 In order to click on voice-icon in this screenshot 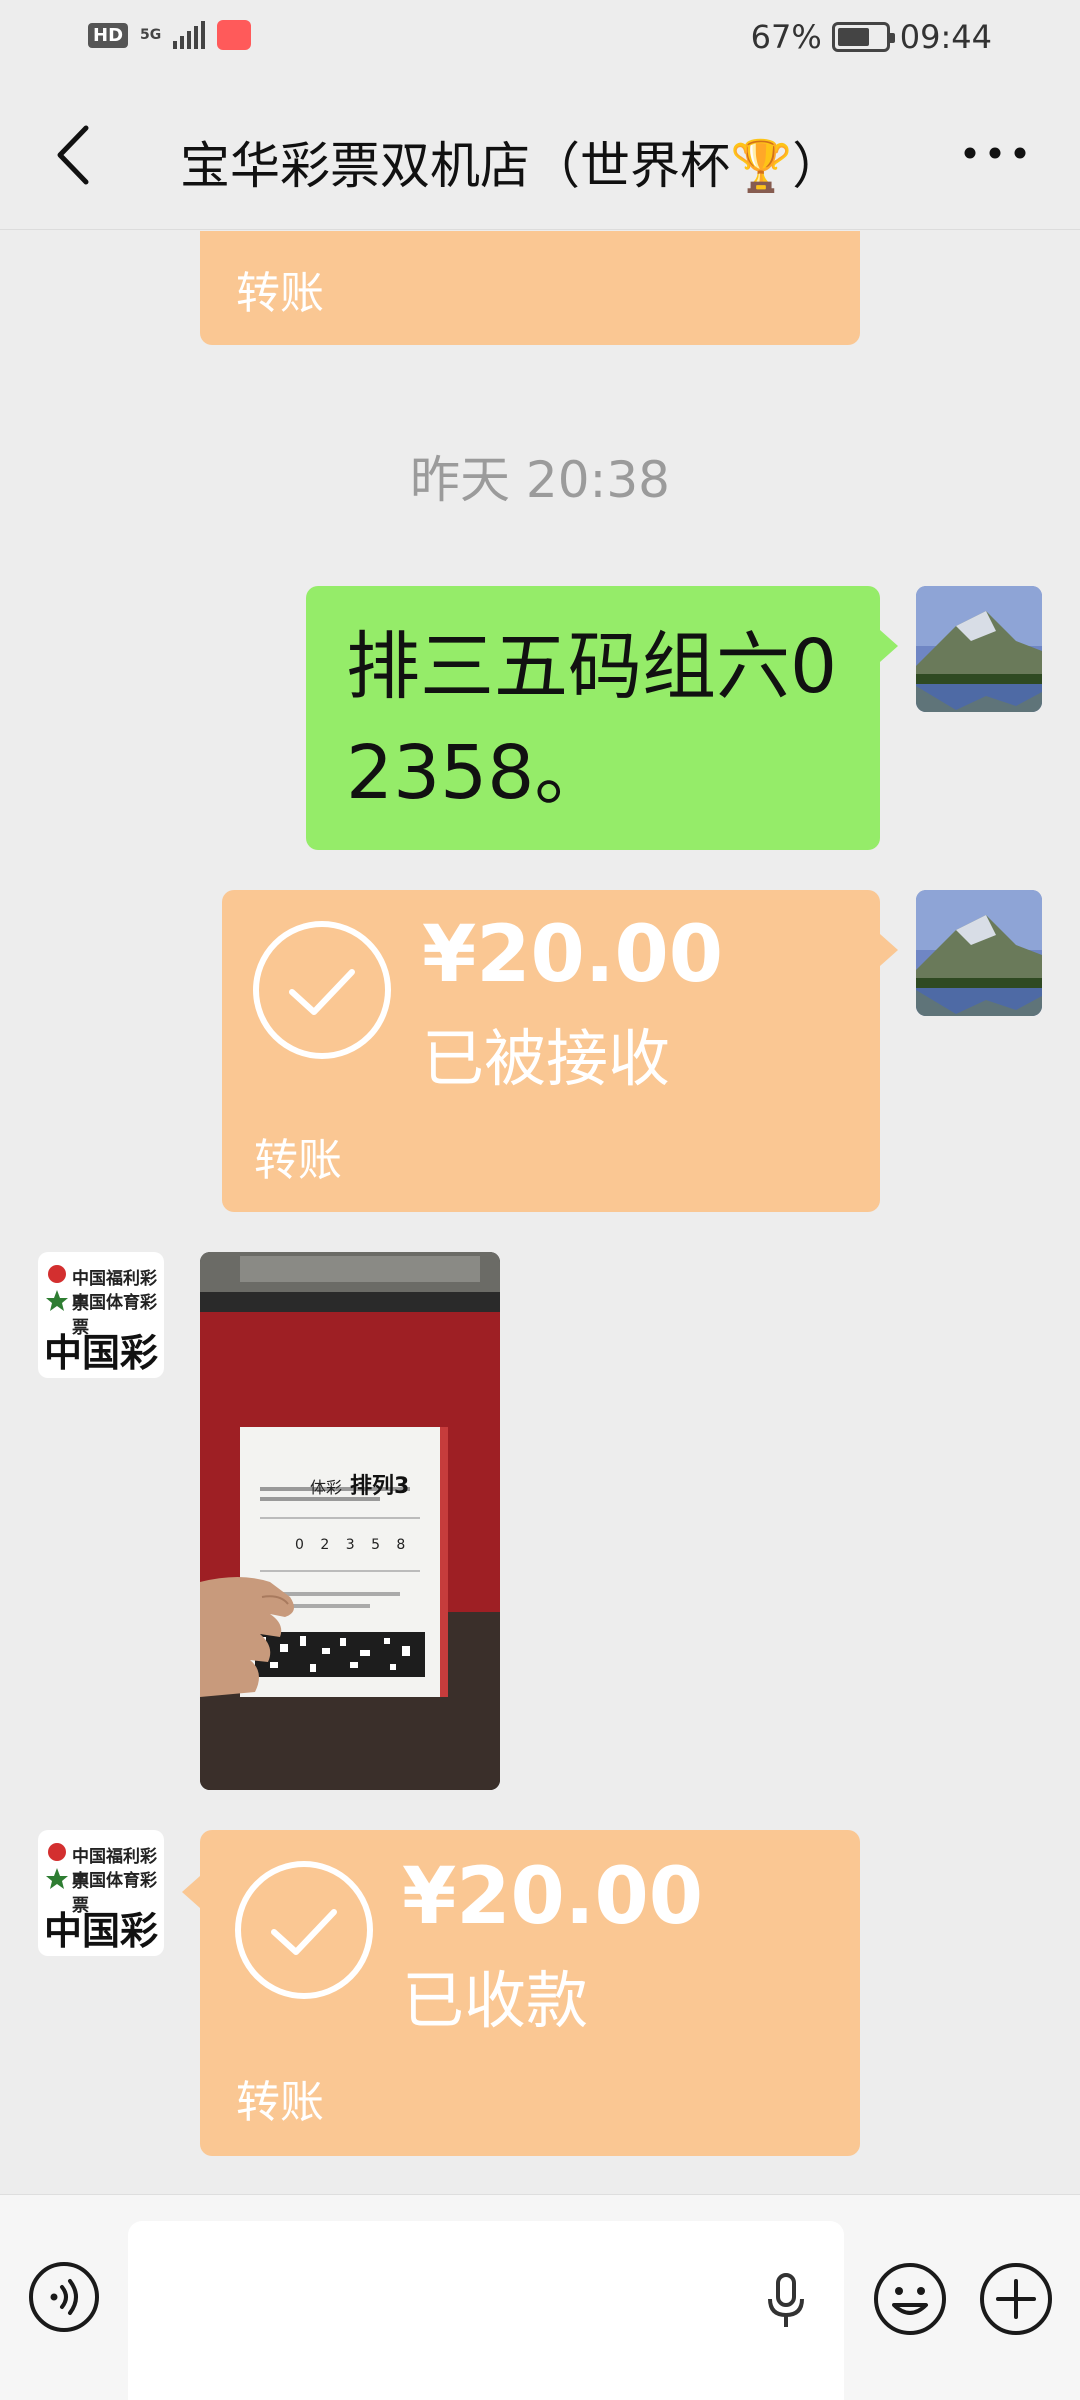, I will do `click(64, 2297)`.